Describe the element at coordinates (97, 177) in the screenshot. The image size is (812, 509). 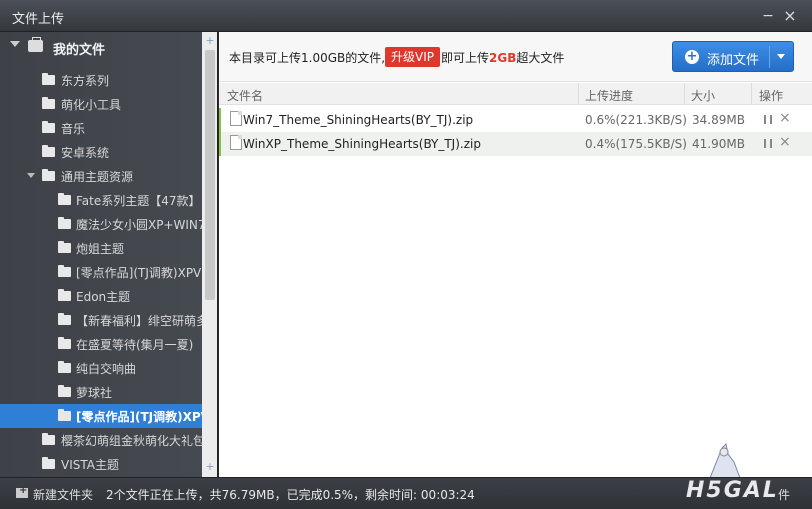
I see `folder-label: 通用主题资源` at that location.